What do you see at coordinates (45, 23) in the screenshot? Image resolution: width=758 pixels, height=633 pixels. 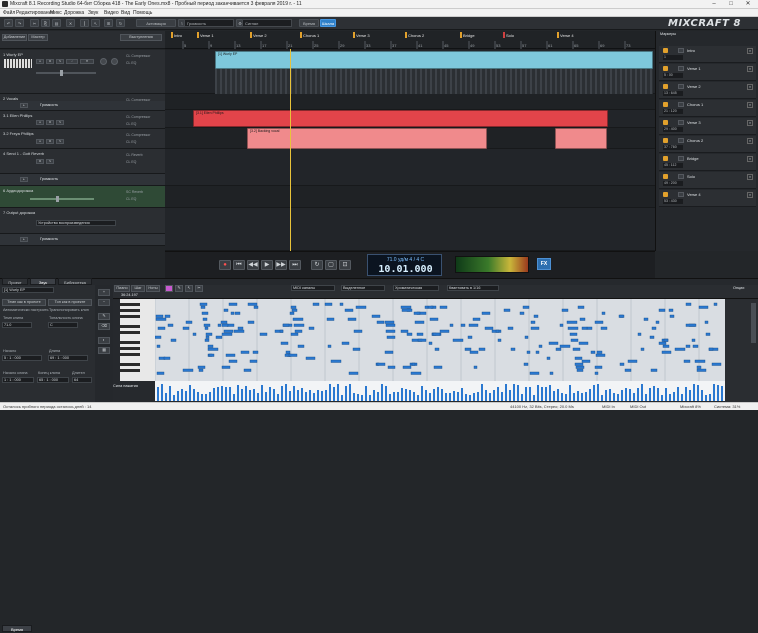 I see `copy-icon: ⎘` at bounding box center [45, 23].